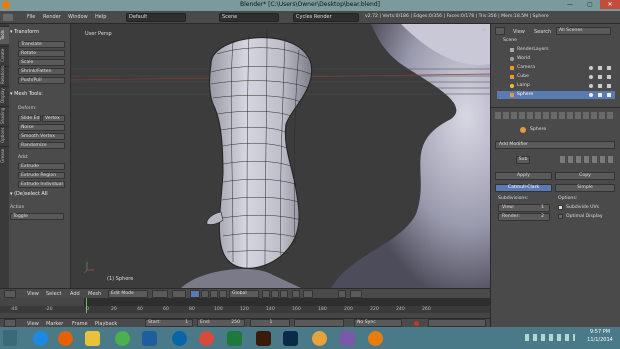 This screenshot has height=349, width=620. What do you see at coordinates (375, 338) in the screenshot?
I see `blender-taskbar-icon` at bounding box center [375, 338].